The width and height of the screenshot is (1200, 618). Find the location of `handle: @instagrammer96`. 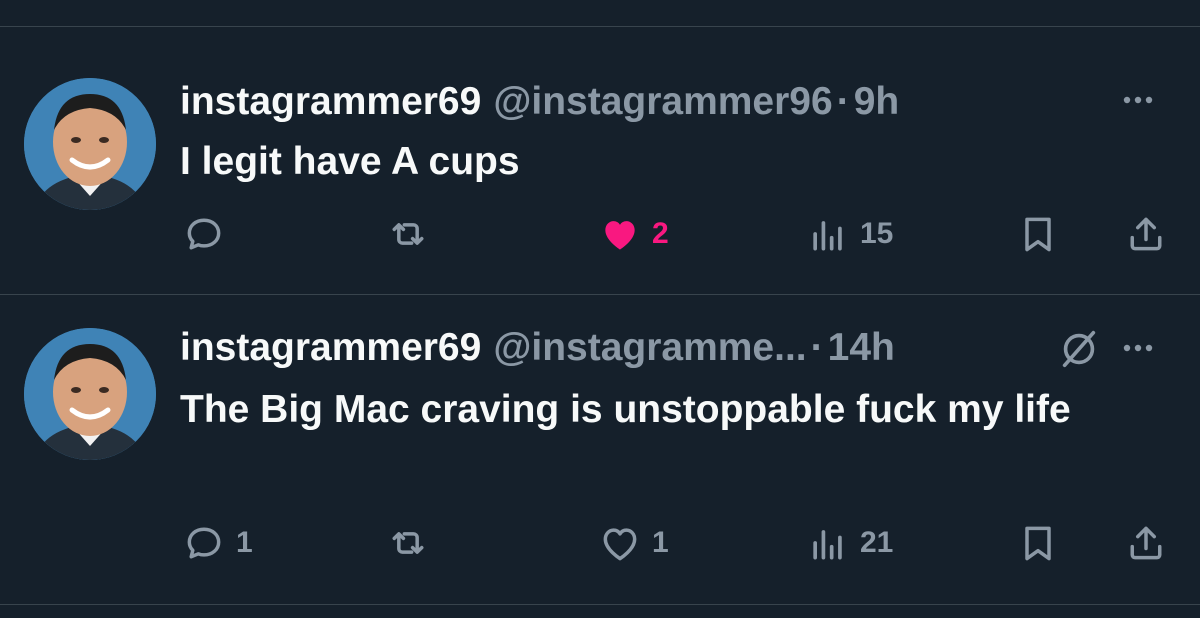

handle: @instagrammer96 is located at coordinates (662, 102).